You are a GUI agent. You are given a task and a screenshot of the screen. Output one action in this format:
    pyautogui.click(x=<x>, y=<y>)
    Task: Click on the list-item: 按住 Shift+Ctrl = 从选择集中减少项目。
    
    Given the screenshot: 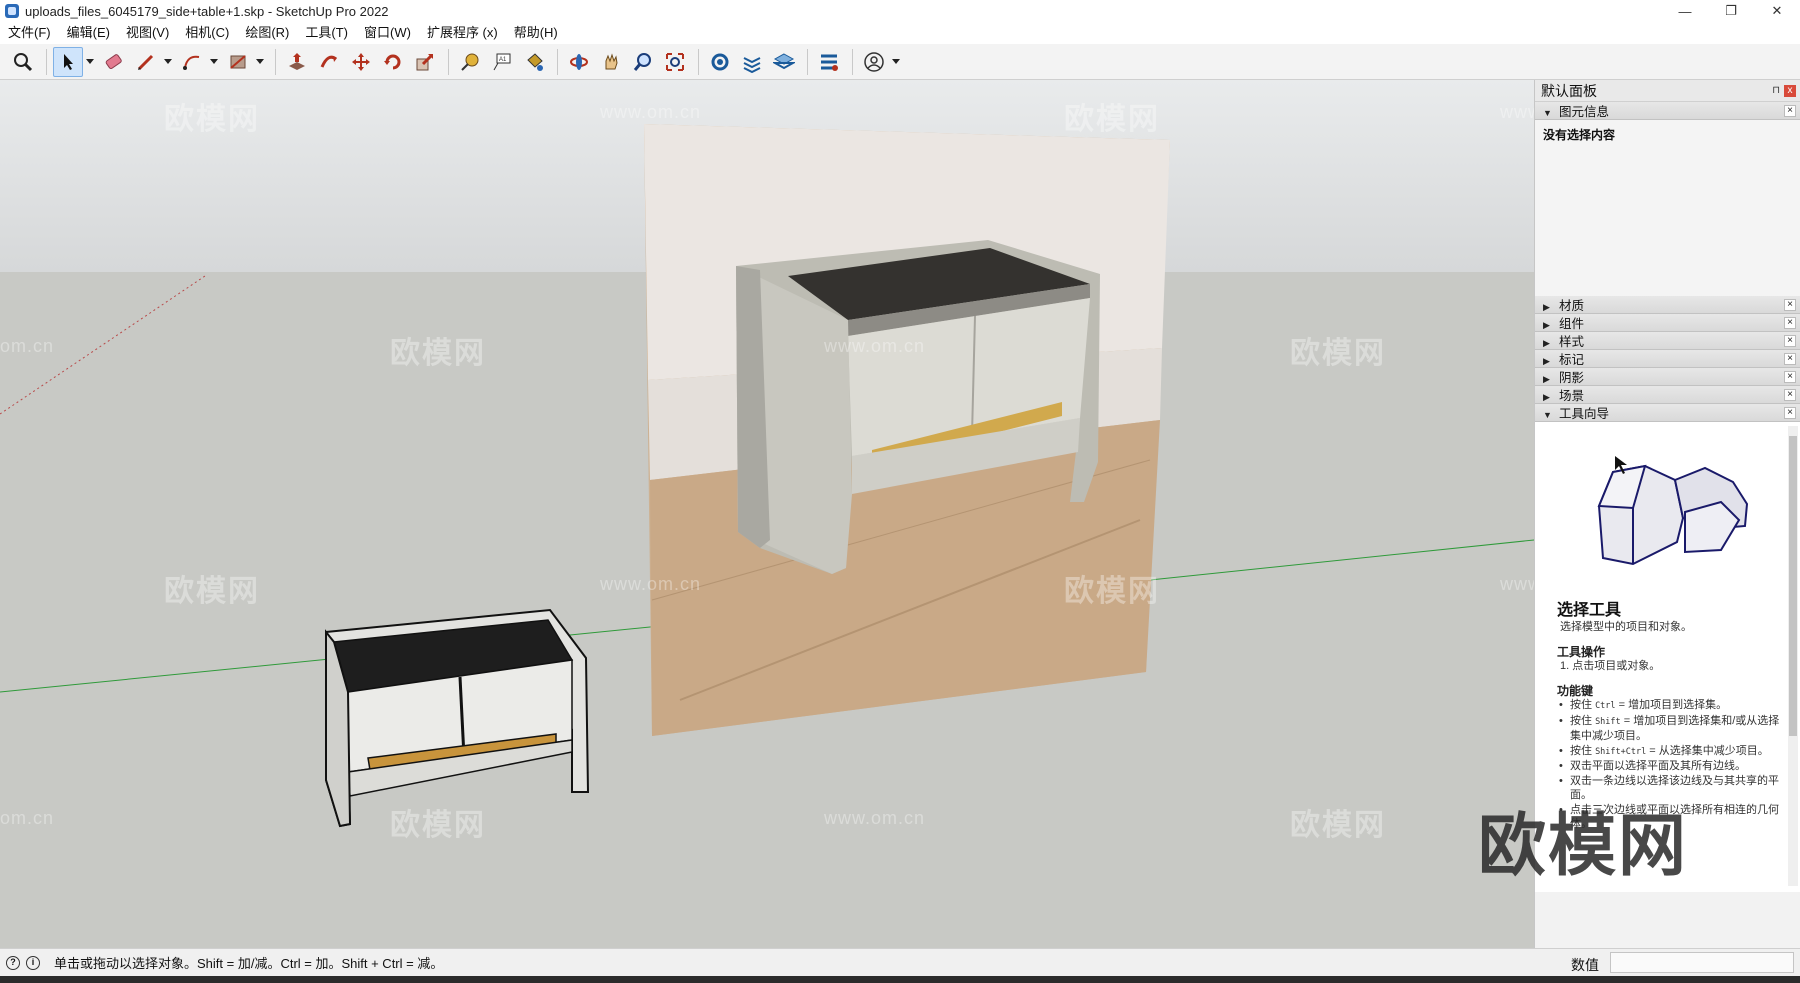 What is the action you would take?
    pyautogui.click(x=1669, y=752)
    